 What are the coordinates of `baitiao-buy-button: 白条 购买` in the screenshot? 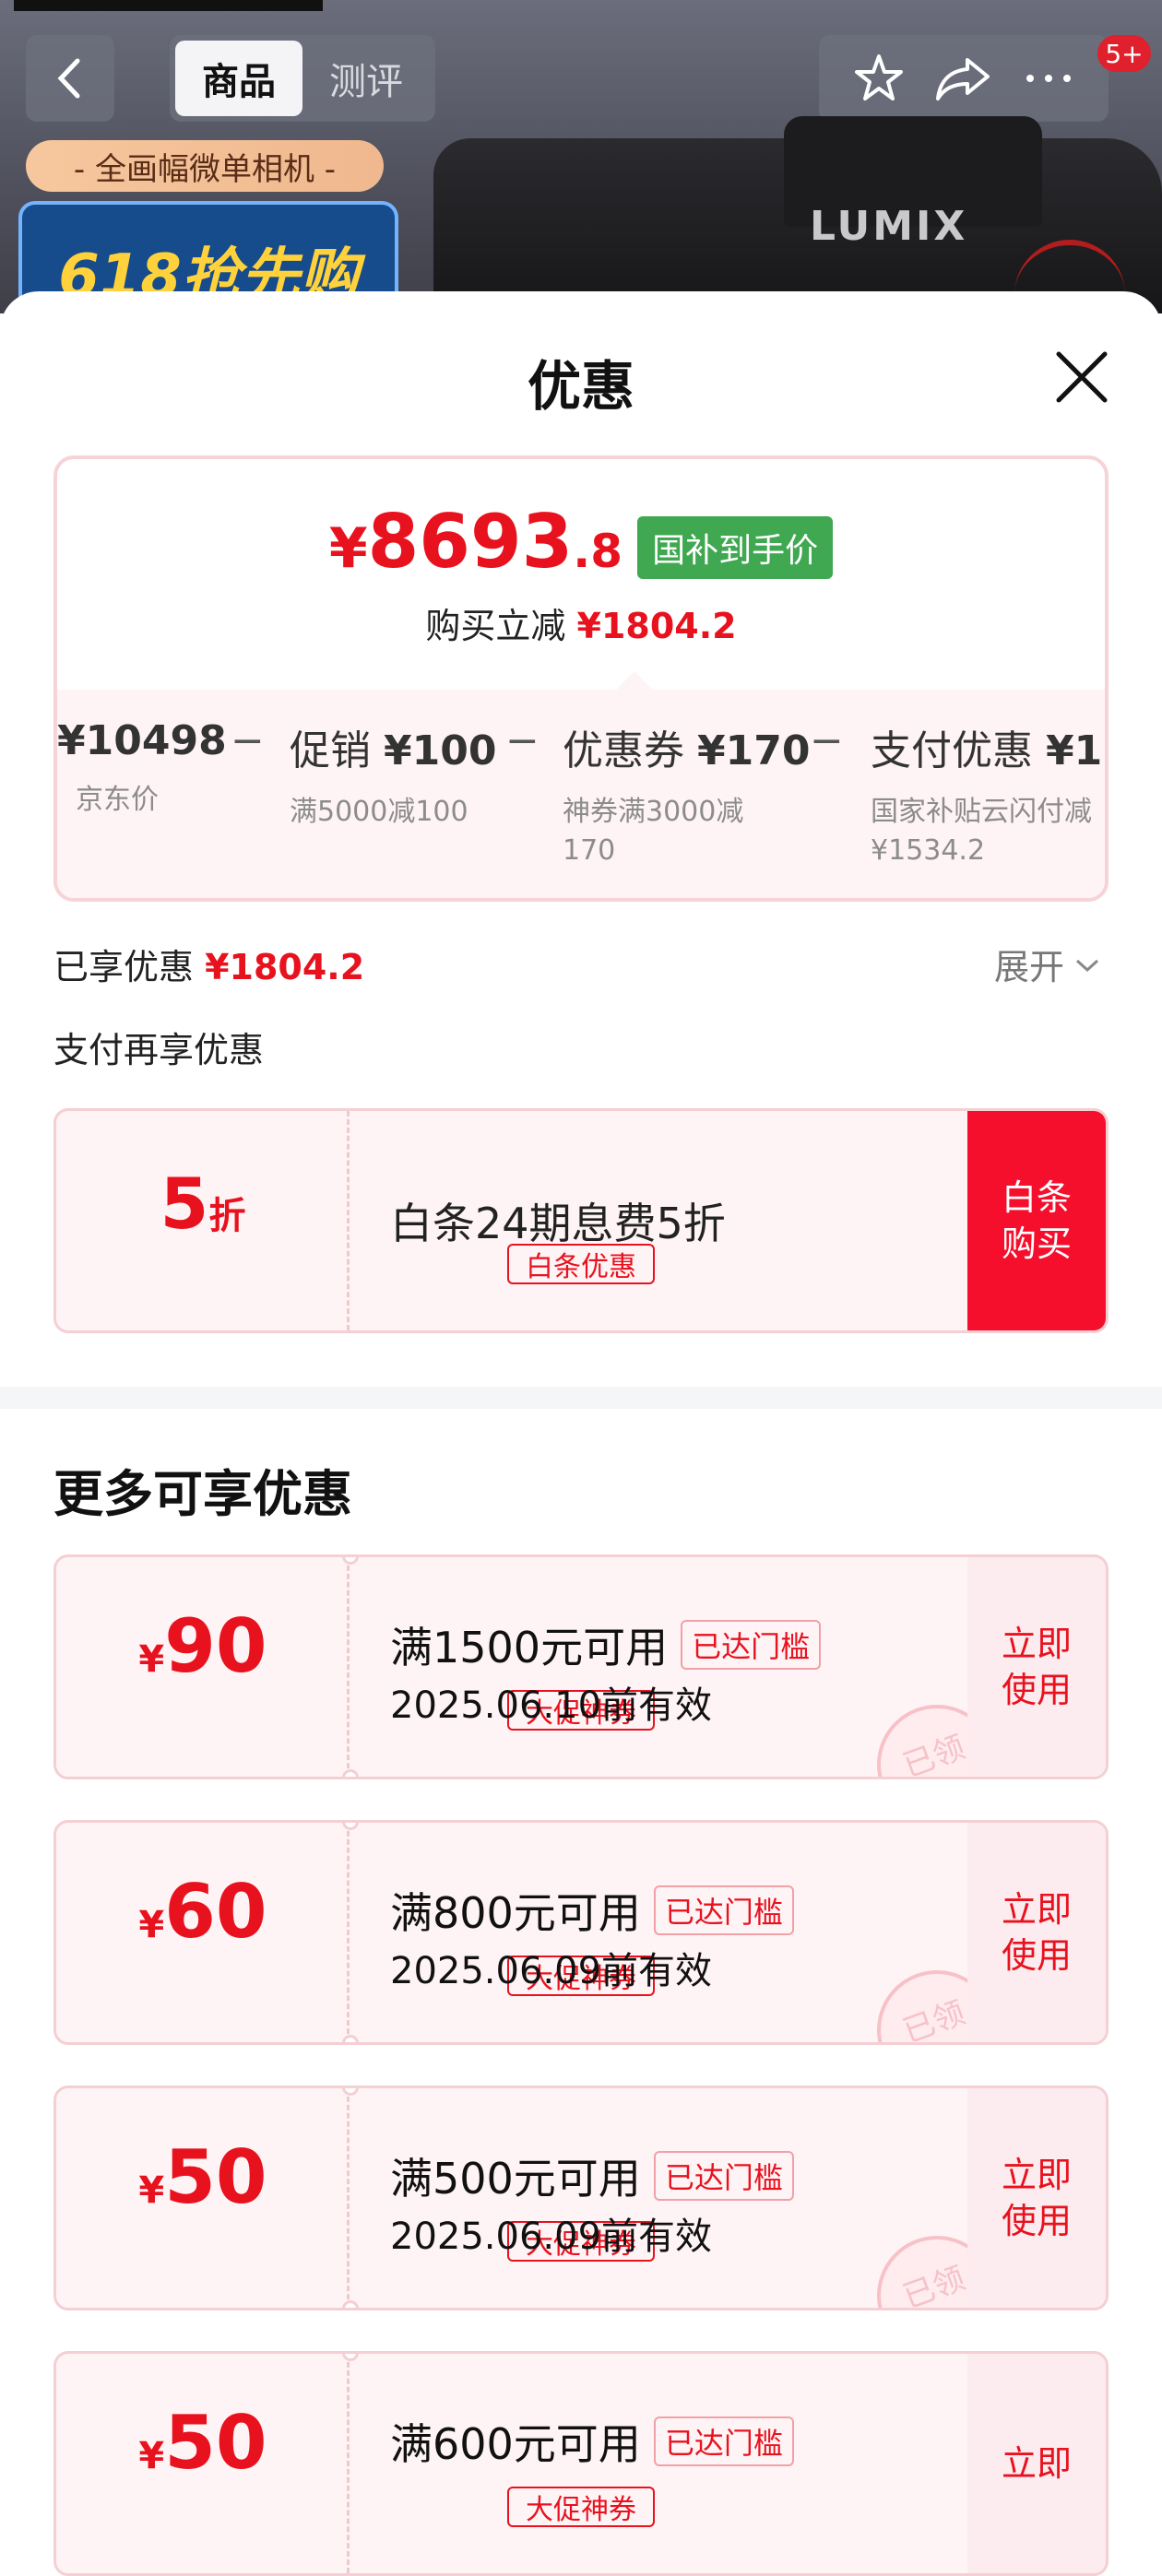 It's located at (1036, 1220).